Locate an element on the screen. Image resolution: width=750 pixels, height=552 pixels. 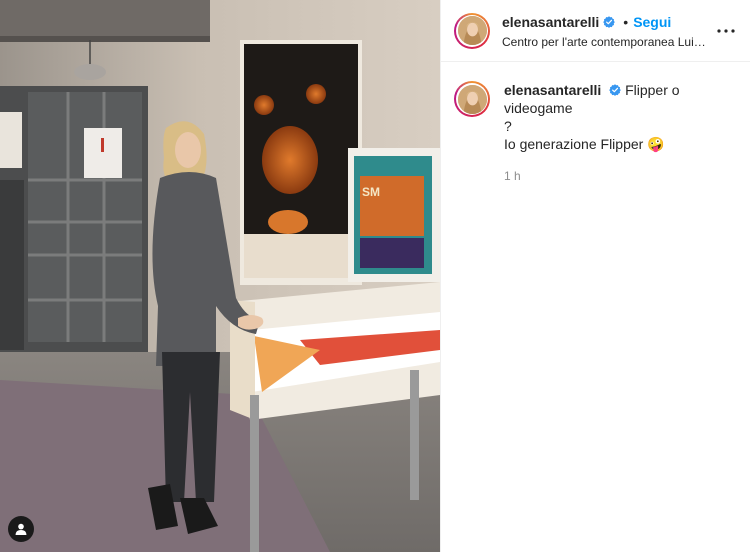
caption-avatar-border is located at coordinates (472, 99).